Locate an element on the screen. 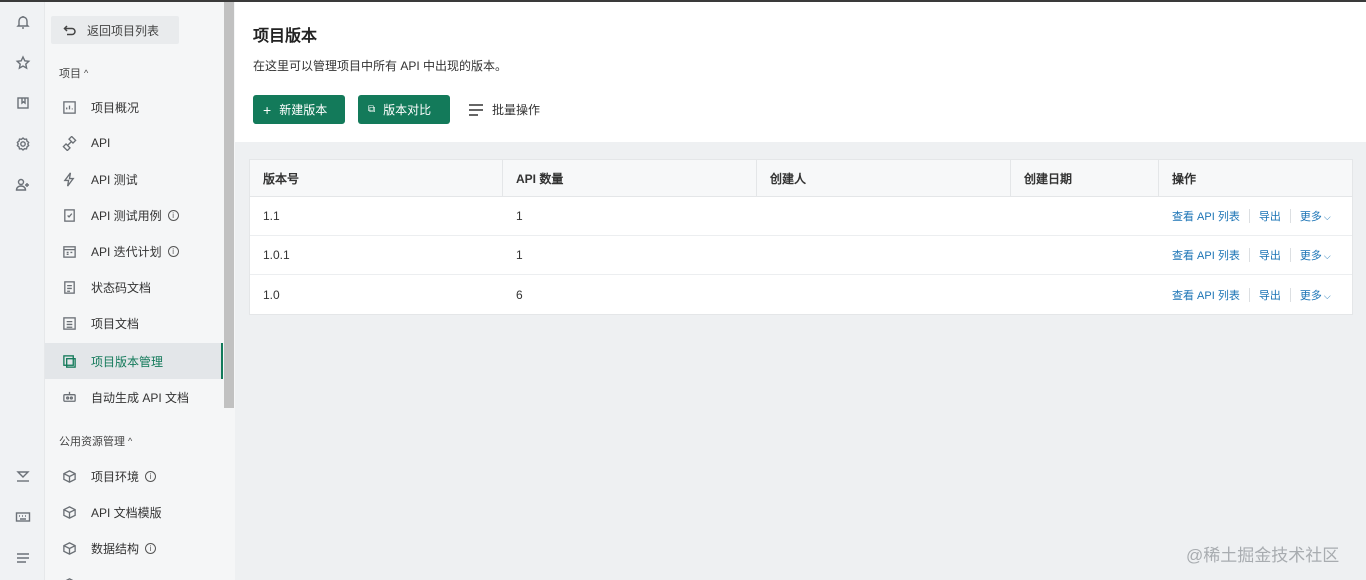 The image size is (1366, 580). more-label: 更多 is located at coordinates (1310, 295).